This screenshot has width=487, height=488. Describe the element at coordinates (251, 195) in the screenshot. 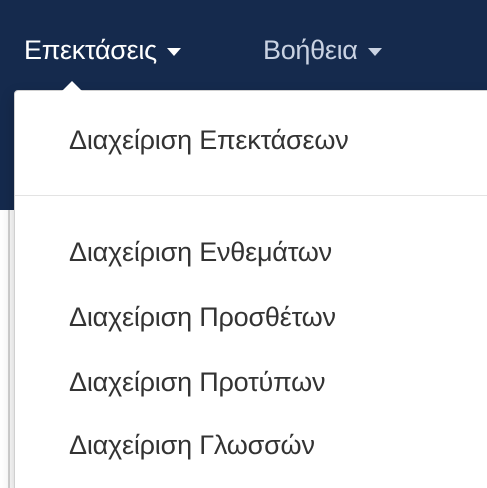

I see `menu-divider` at that location.